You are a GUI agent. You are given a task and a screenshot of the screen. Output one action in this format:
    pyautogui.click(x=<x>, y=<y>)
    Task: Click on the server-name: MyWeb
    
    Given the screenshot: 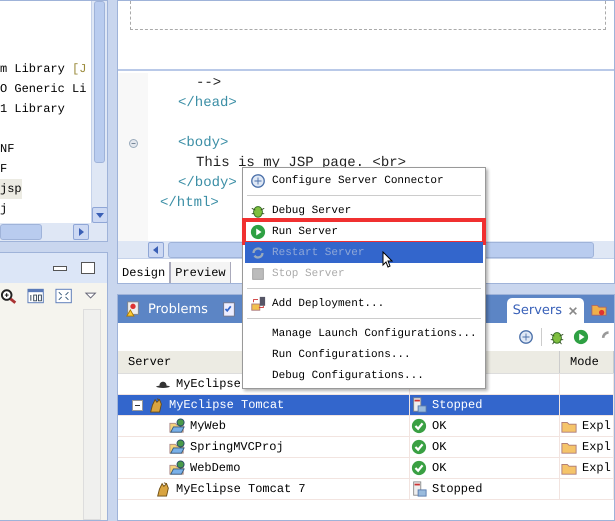 What is the action you would take?
    pyautogui.click(x=208, y=426)
    